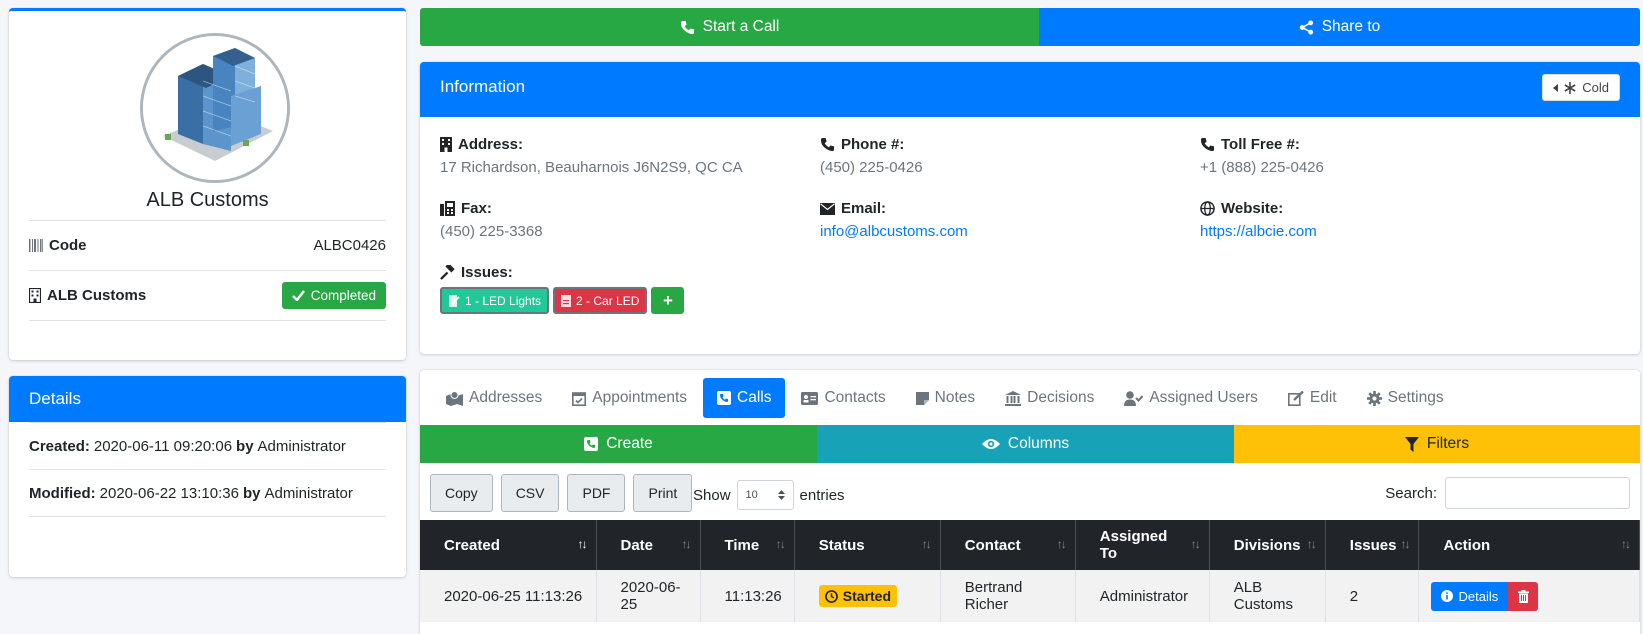  What do you see at coordinates (894, 231) in the screenshot?
I see `email-link: info@albcustoms.com` at bounding box center [894, 231].